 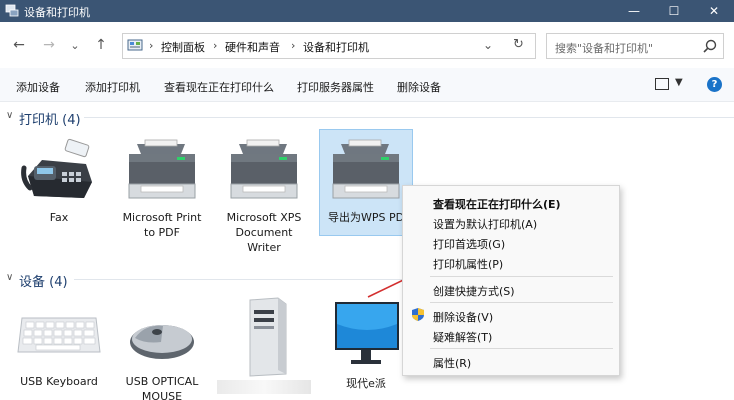 I want to click on recent-locations-button: ⌄, so click(x=75, y=45).